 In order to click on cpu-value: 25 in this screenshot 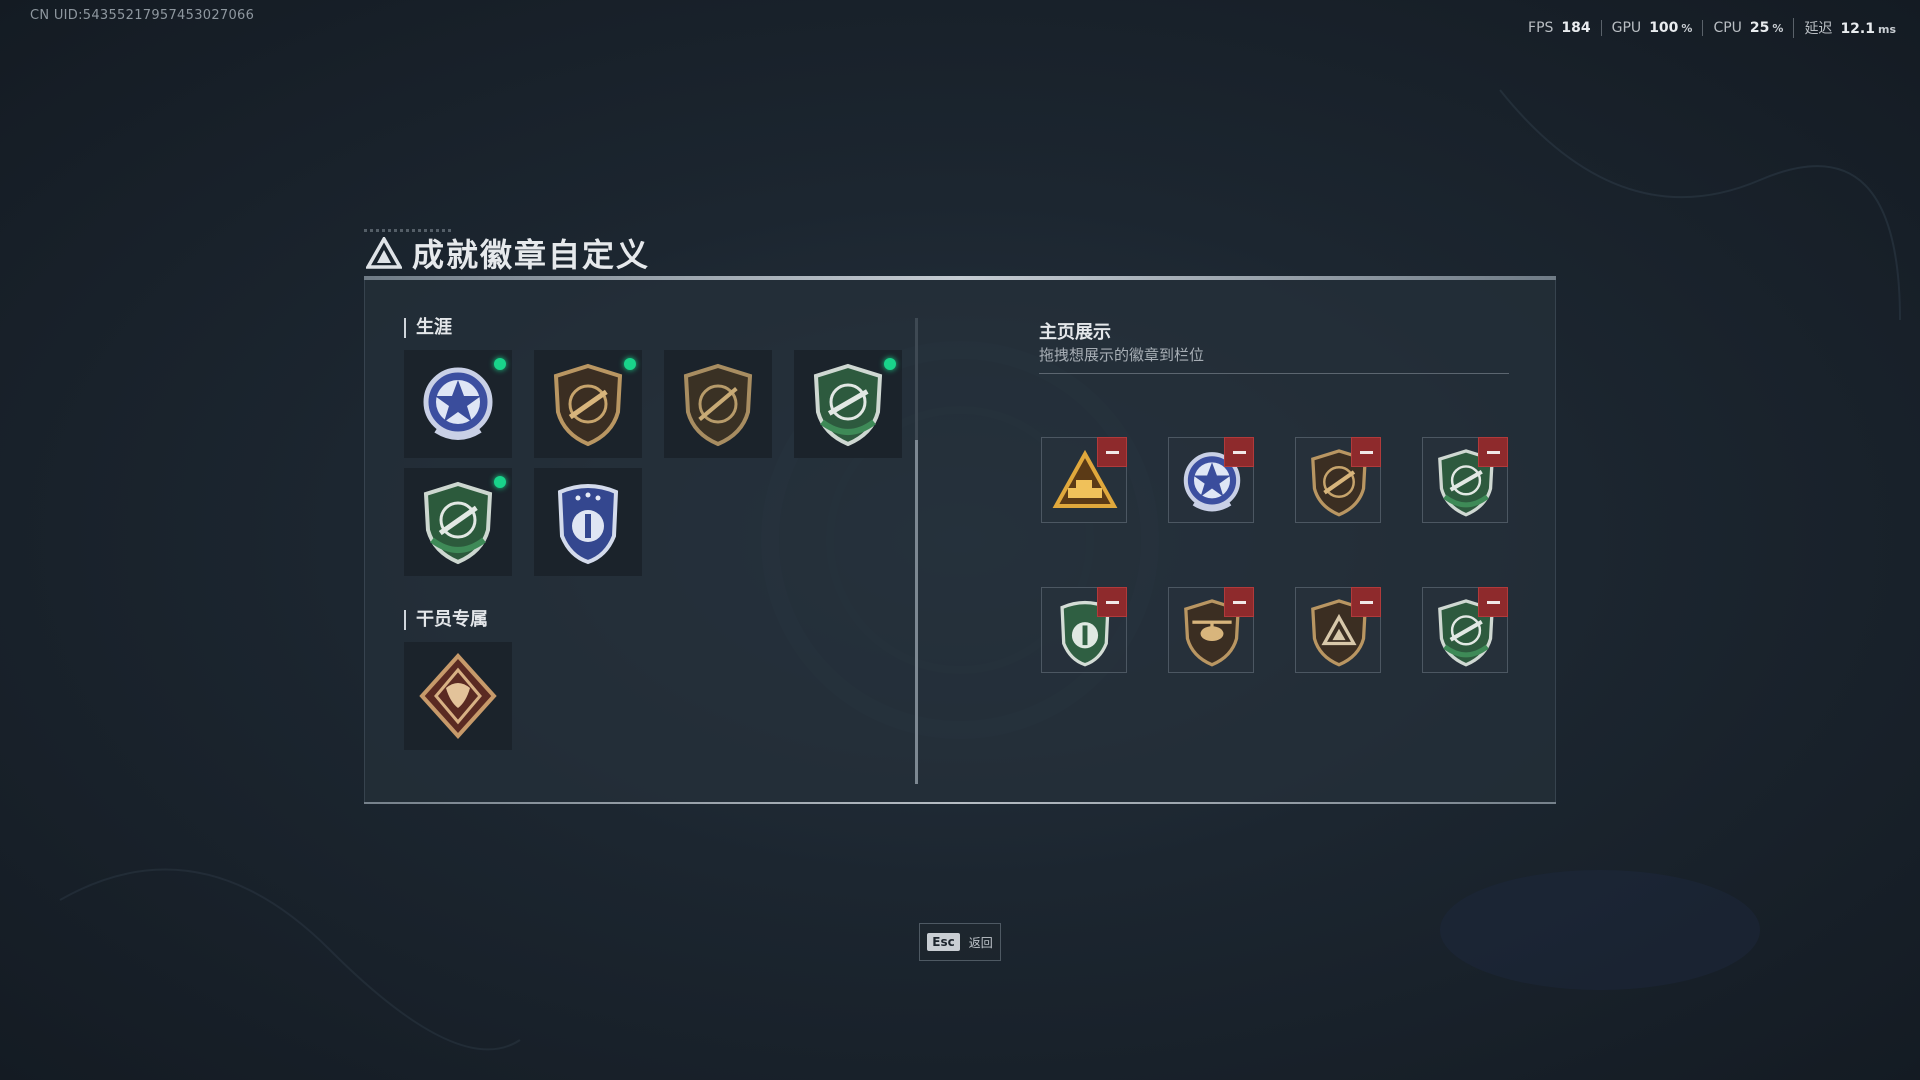, I will do `click(1759, 28)`.